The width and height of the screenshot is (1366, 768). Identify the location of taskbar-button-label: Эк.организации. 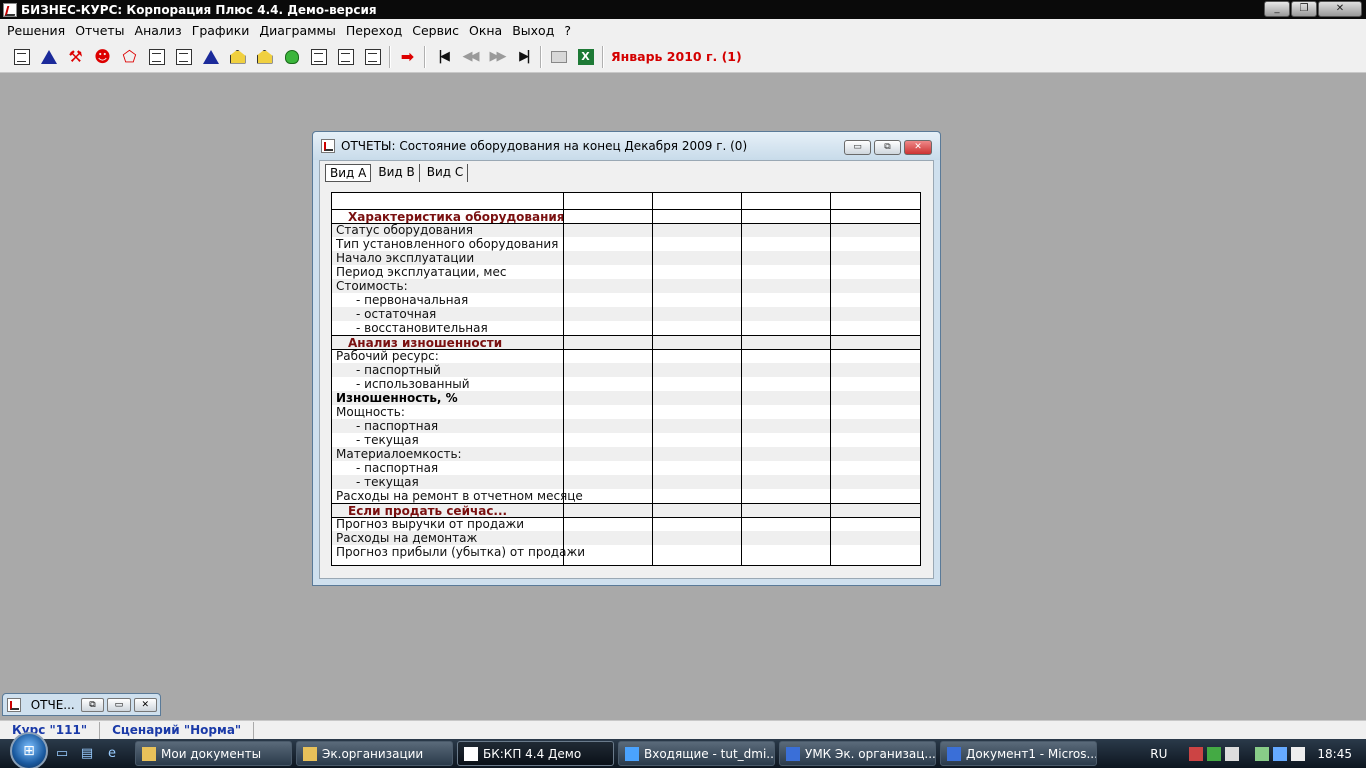
(373, 753).